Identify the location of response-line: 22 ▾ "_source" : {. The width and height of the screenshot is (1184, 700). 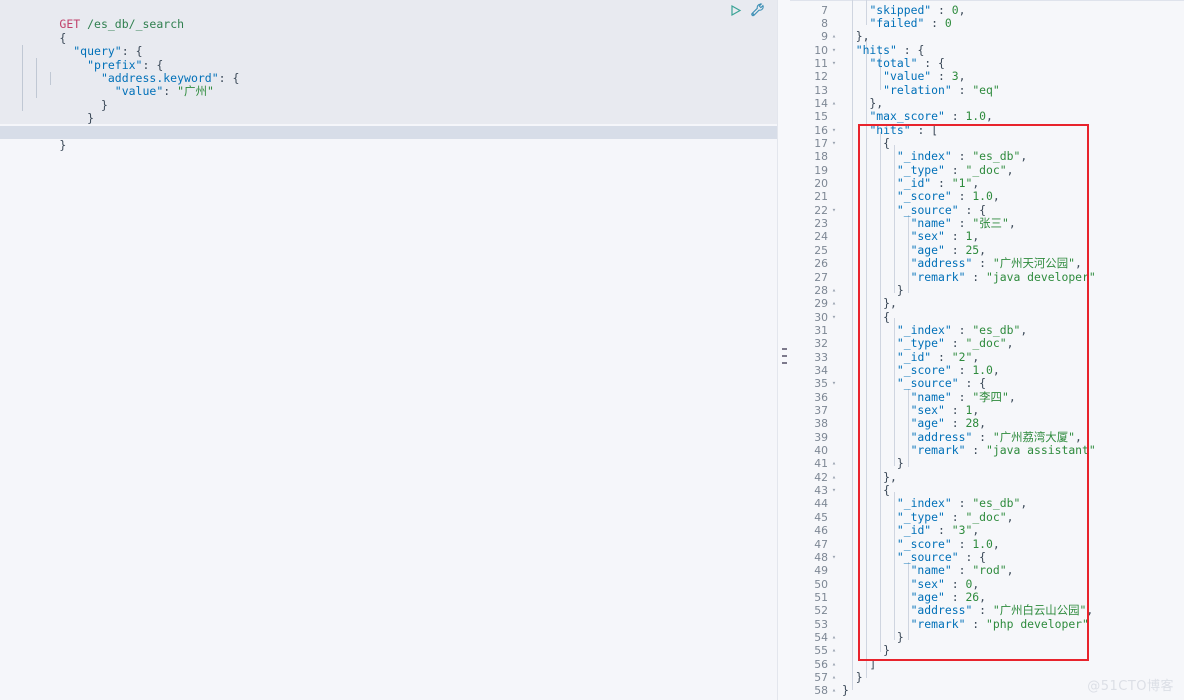
(987, 209).